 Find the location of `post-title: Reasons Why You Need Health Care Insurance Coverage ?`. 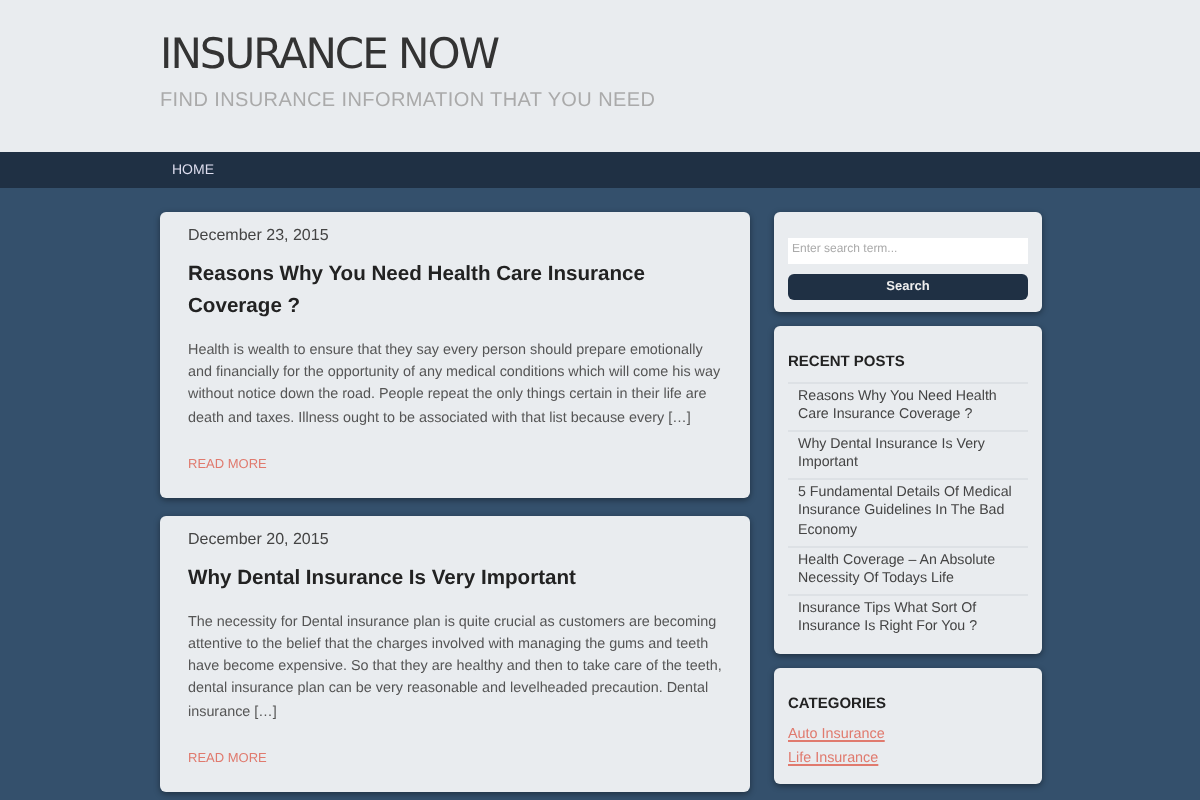

post-title: Reasons Why You Need Health Care Insurance Coverage ? is located at coordinates (455, 292).